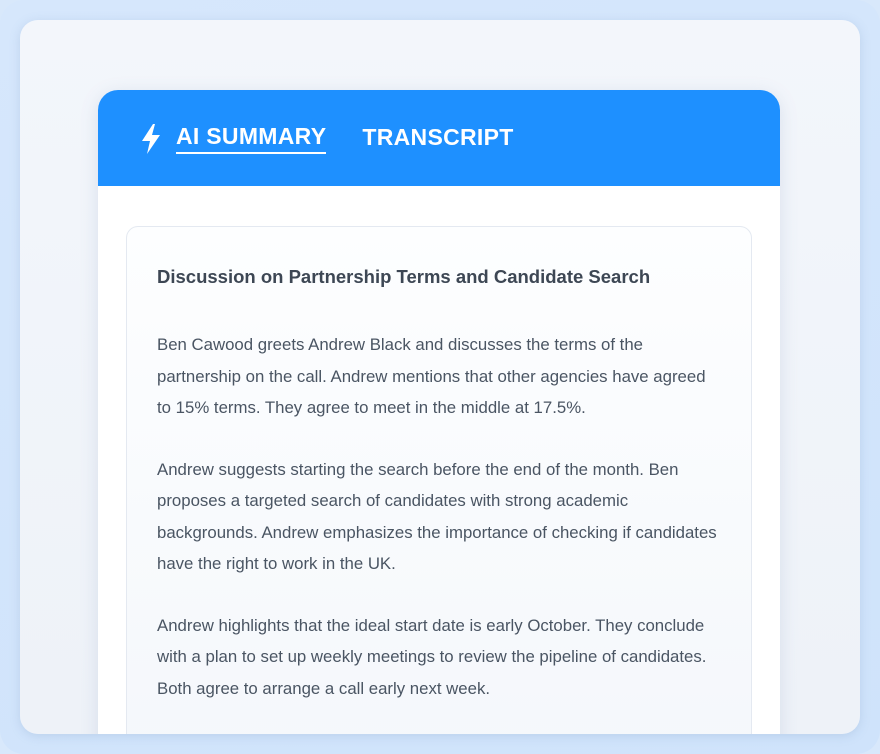  I want to click on lightning-bolt-icon, so click(151, 139).